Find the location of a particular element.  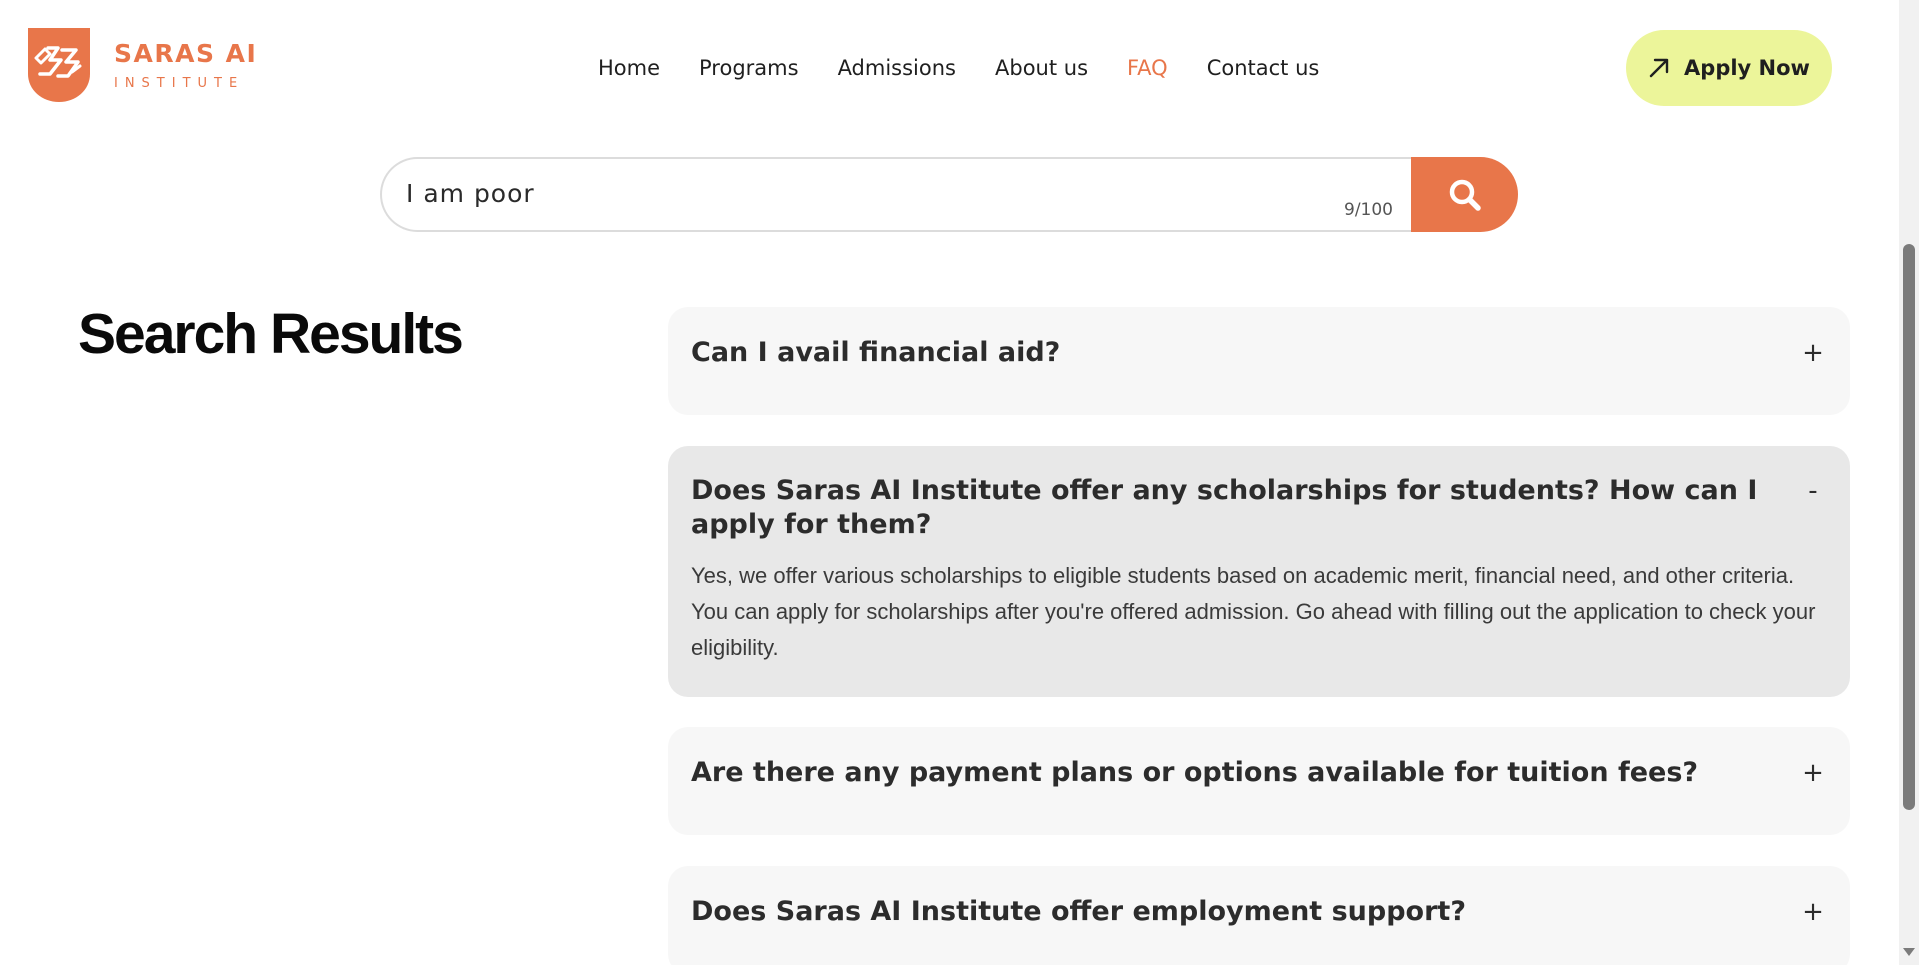

brand-text: SARAS AI INSTITUTE is located at coordinates (186, 64).